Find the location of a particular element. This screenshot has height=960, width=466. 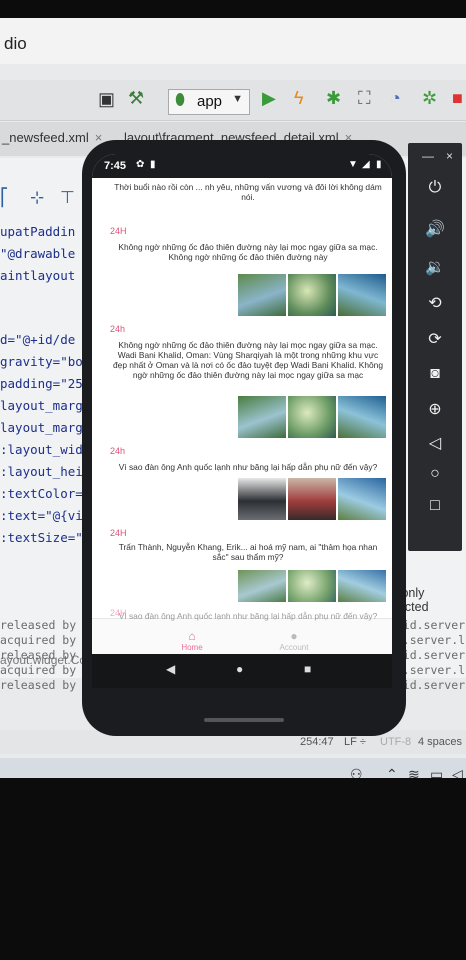

align-icon: ⊤ is located at coordinates (67, 198).